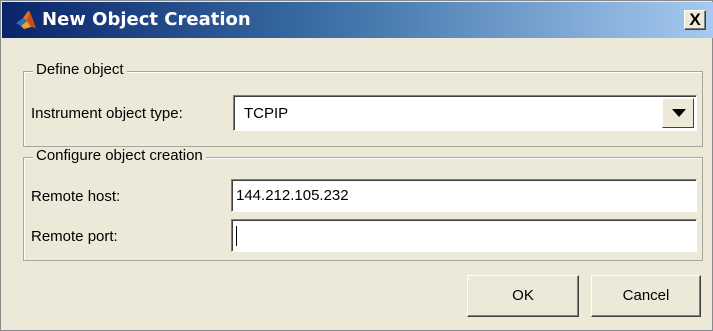 Image resolution: width=713 pixels, height=331 pixels. I want to click on close-button: X, so click(695, 20).